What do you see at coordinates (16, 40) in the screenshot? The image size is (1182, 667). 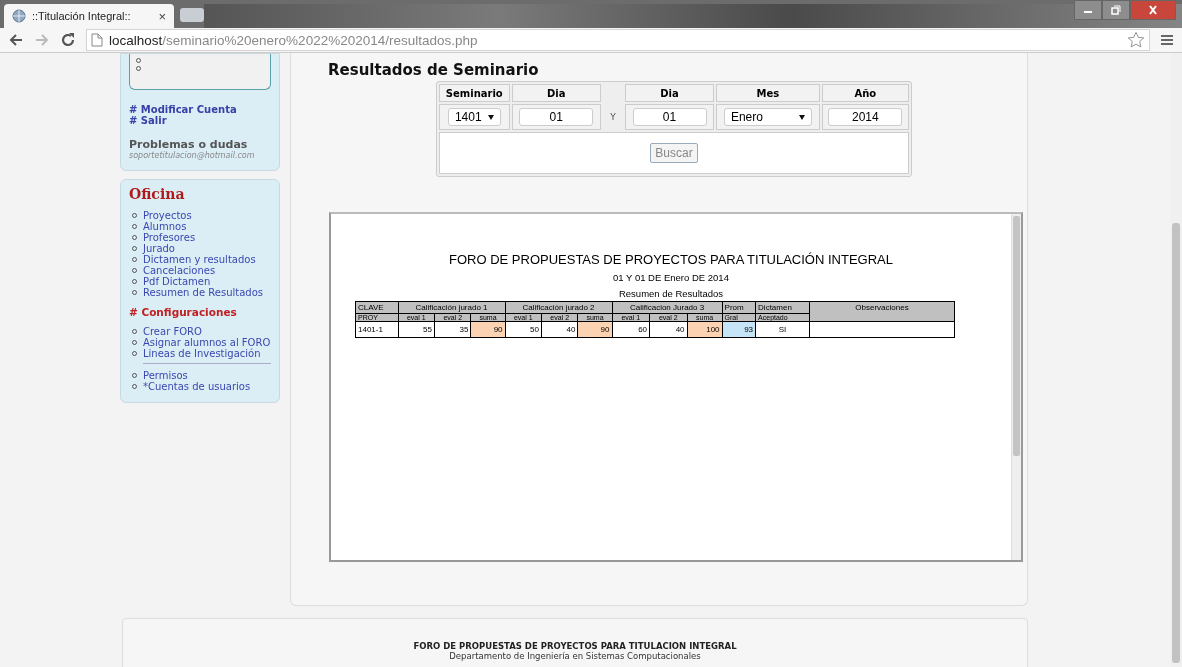 I see `back-icon` at bounding box center [16, 40].